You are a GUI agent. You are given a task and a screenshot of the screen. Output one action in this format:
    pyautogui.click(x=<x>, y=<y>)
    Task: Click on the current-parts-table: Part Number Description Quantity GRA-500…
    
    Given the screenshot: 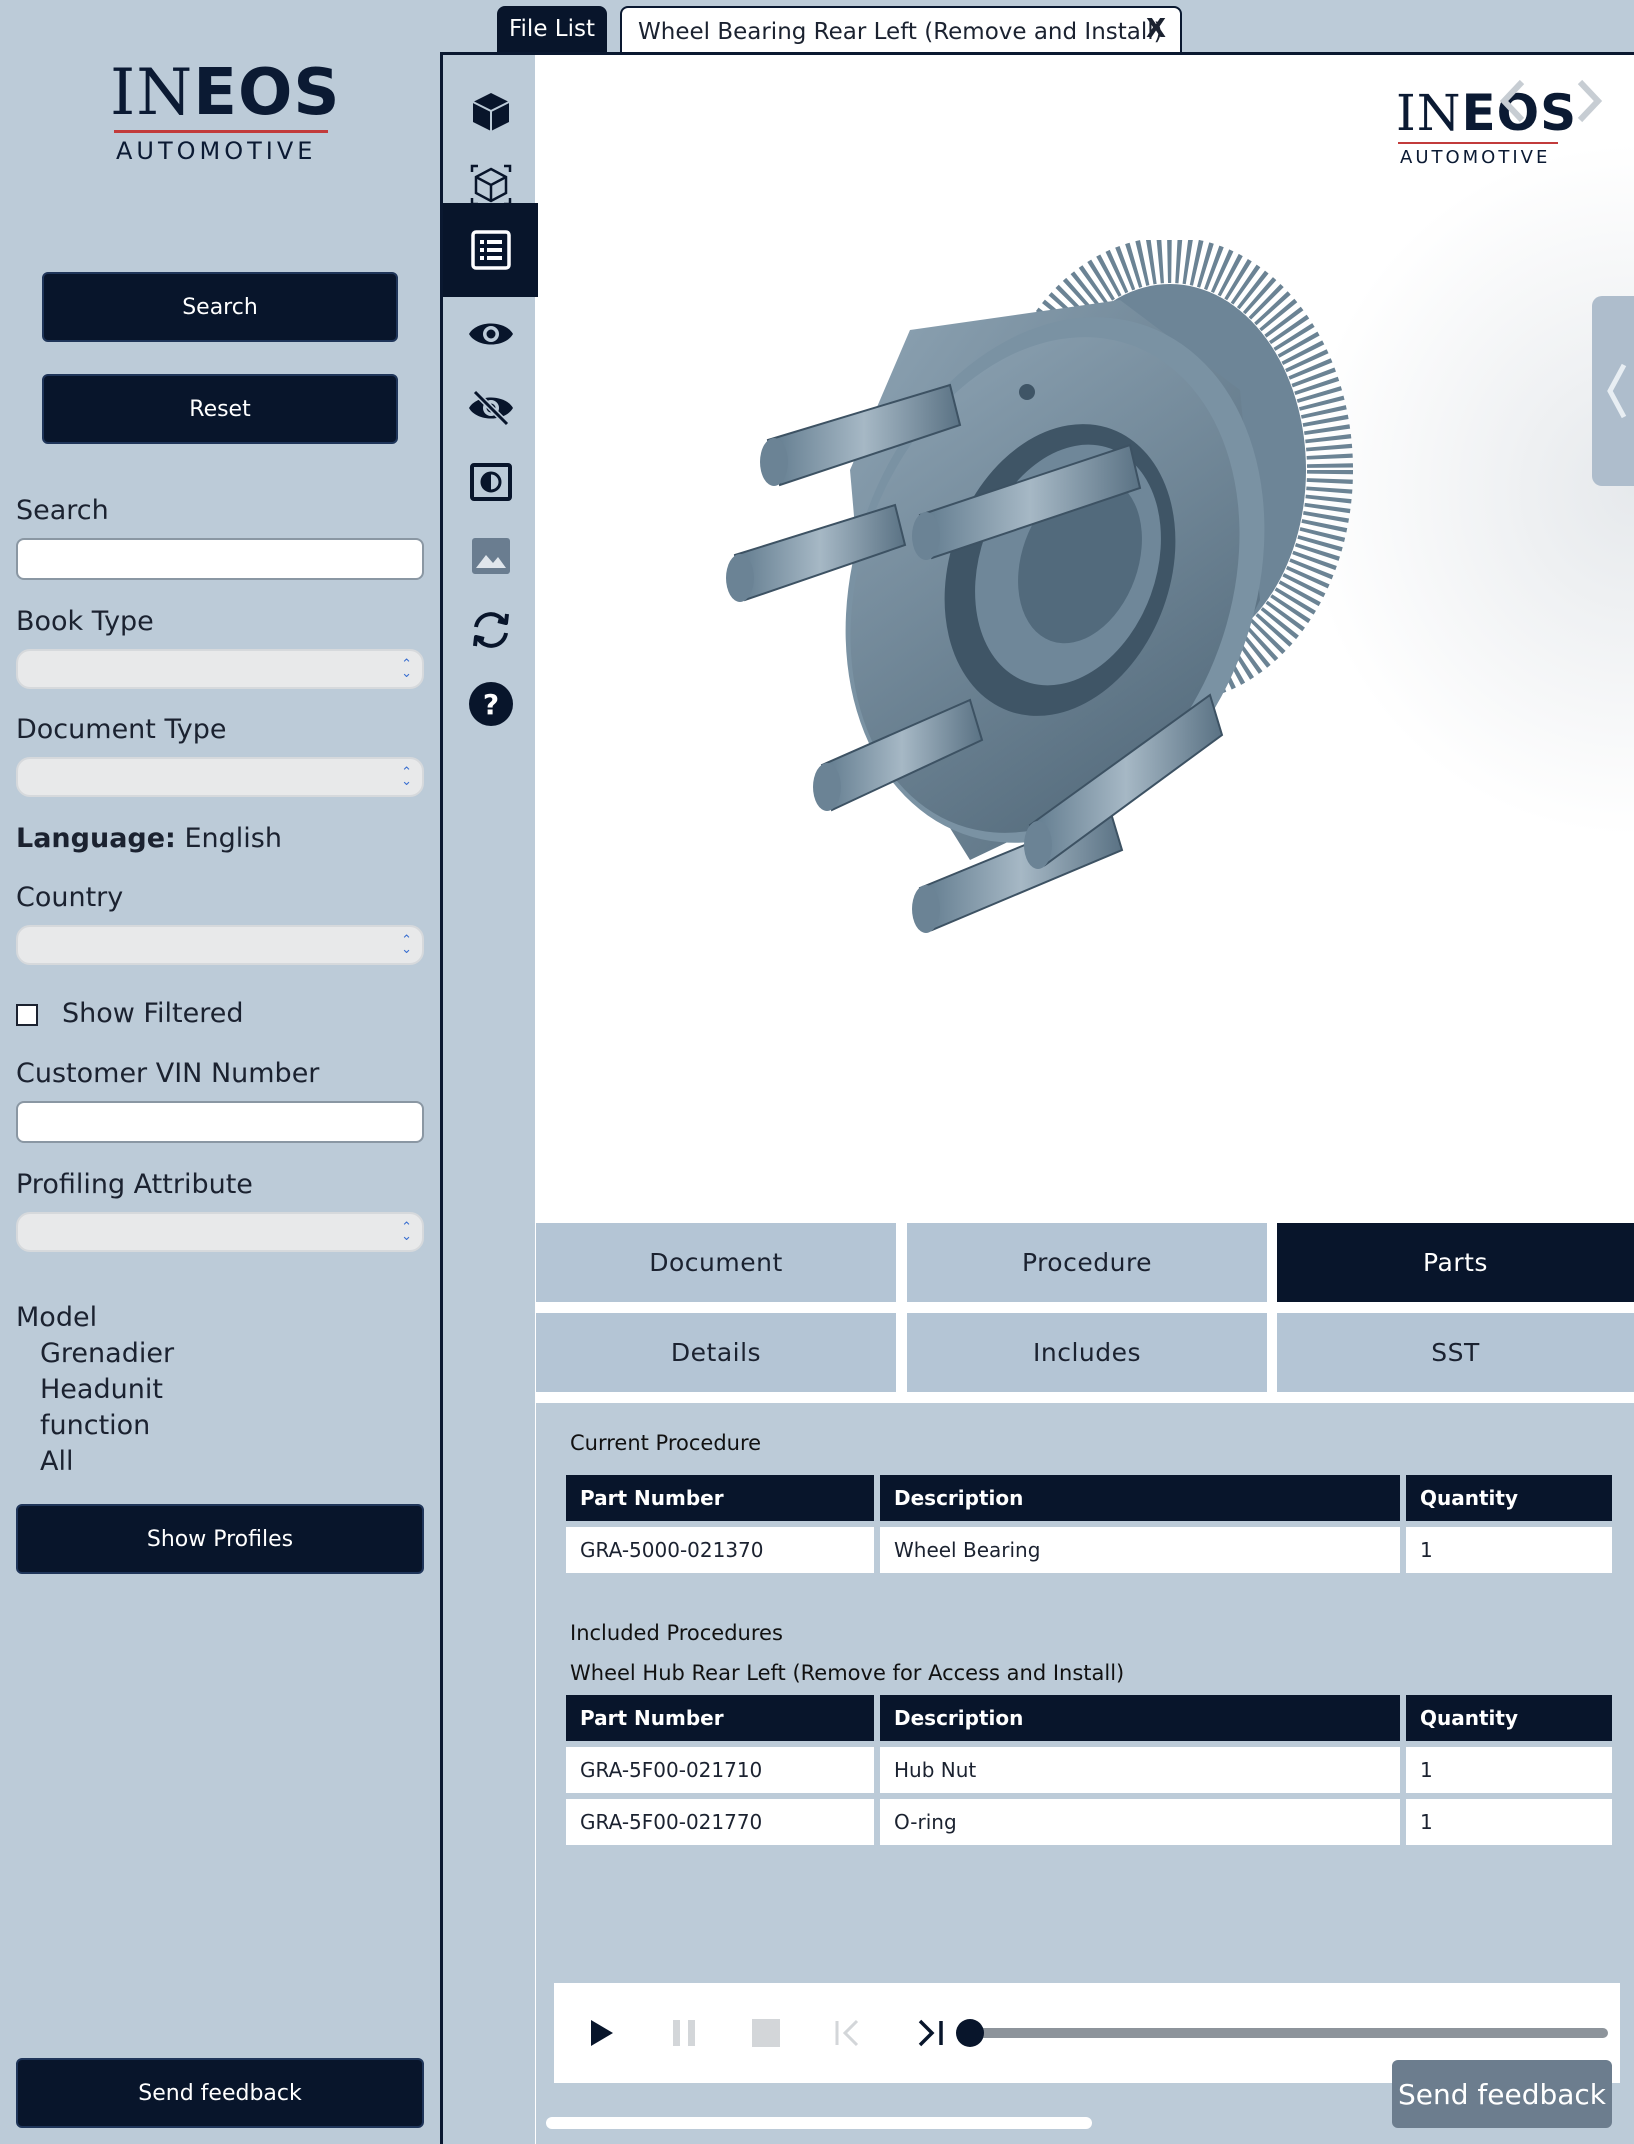 What is the action you would take?
    pyautogui.click(x=1089, y=1524)
    